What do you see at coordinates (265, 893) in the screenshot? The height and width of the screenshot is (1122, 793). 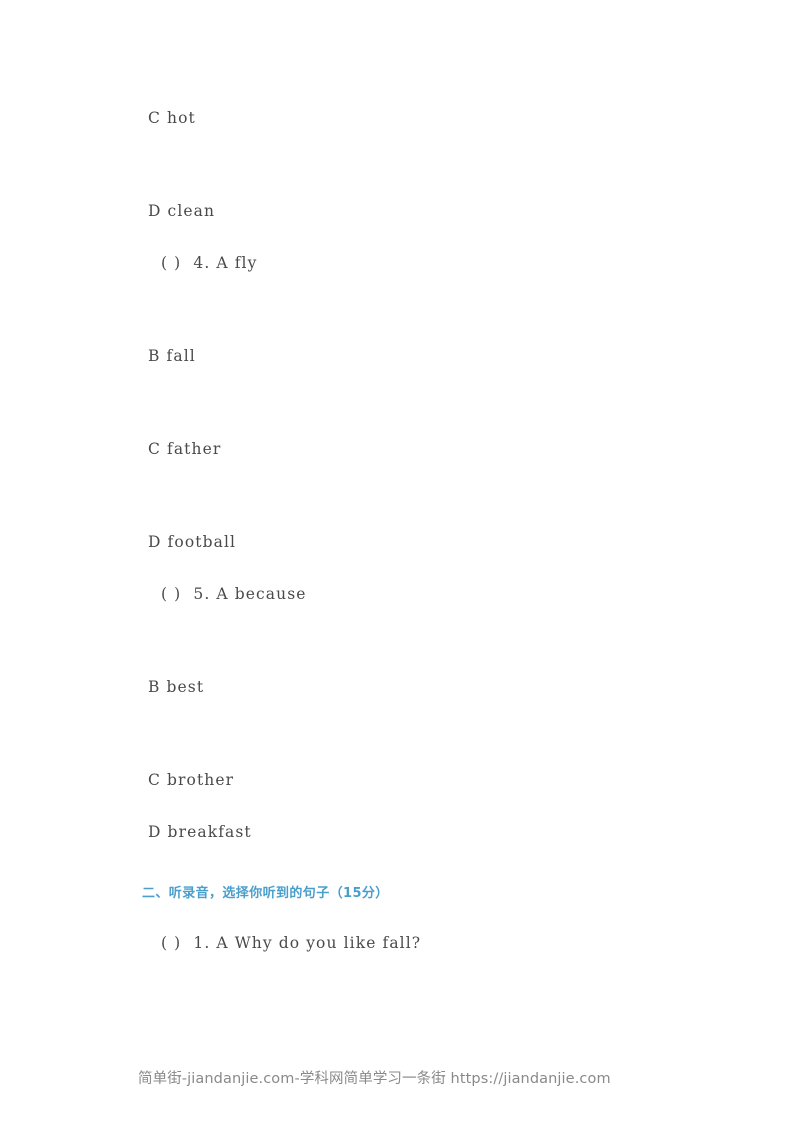 I see `section-heading: 二、听录音，选择你听到的句子（15分）` at bounding box center [265, 893].